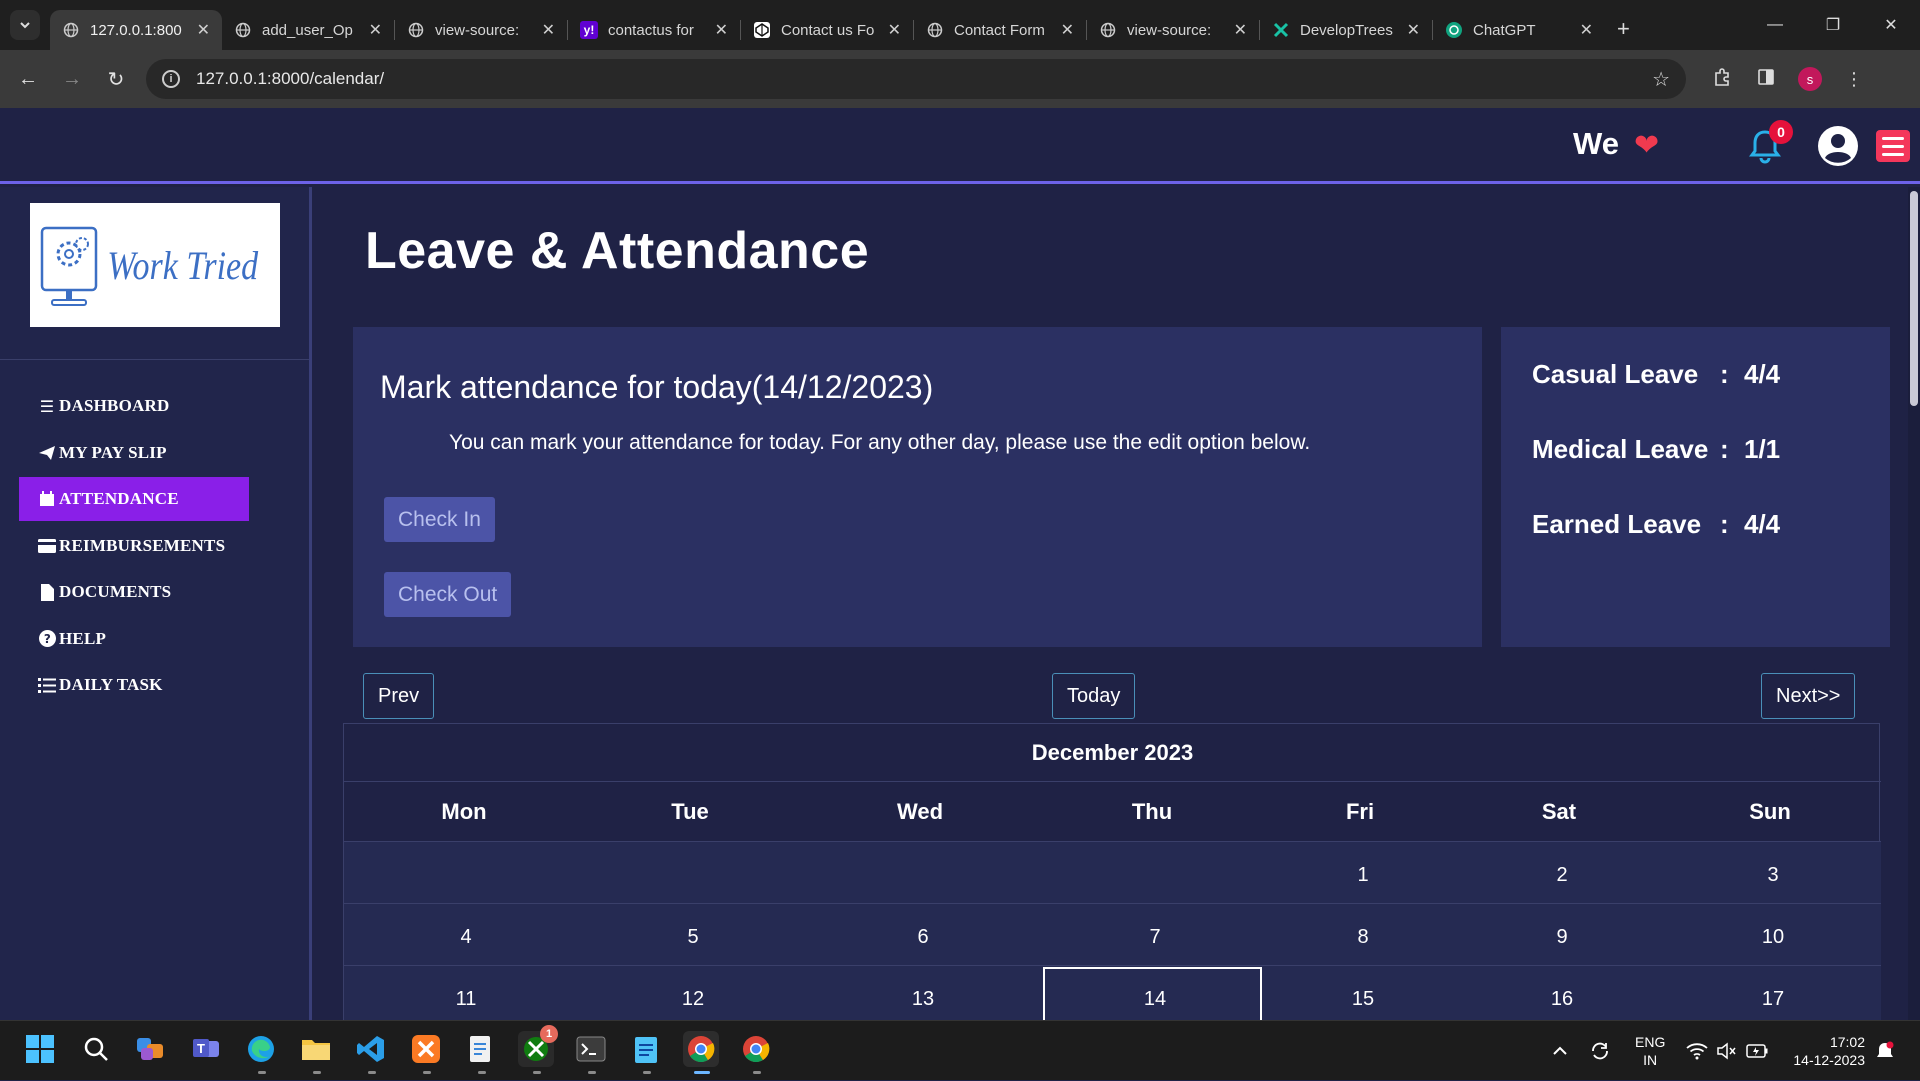 This screenshot has width=1920, height=1081. I want to click on calendar-day: 13, so click(923, 999).